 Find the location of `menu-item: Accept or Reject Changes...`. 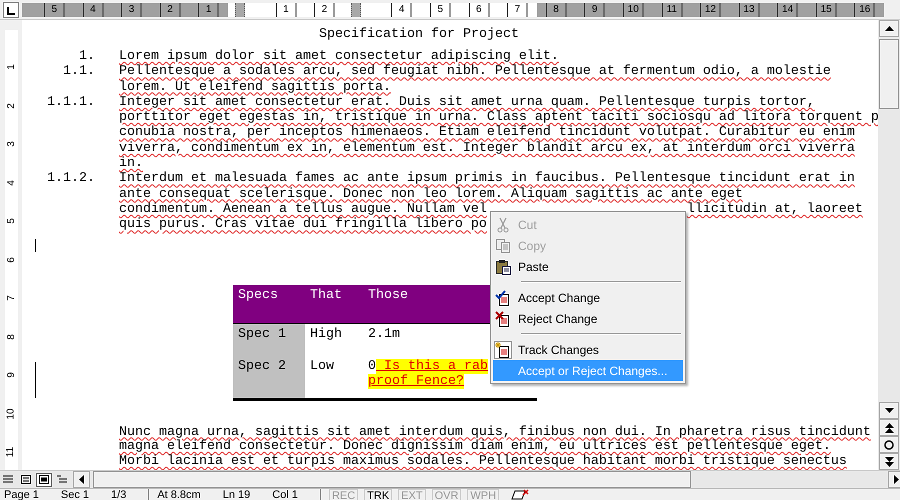

menu-item: Accept or Reject Changes... is located at coordinates (588, 370).